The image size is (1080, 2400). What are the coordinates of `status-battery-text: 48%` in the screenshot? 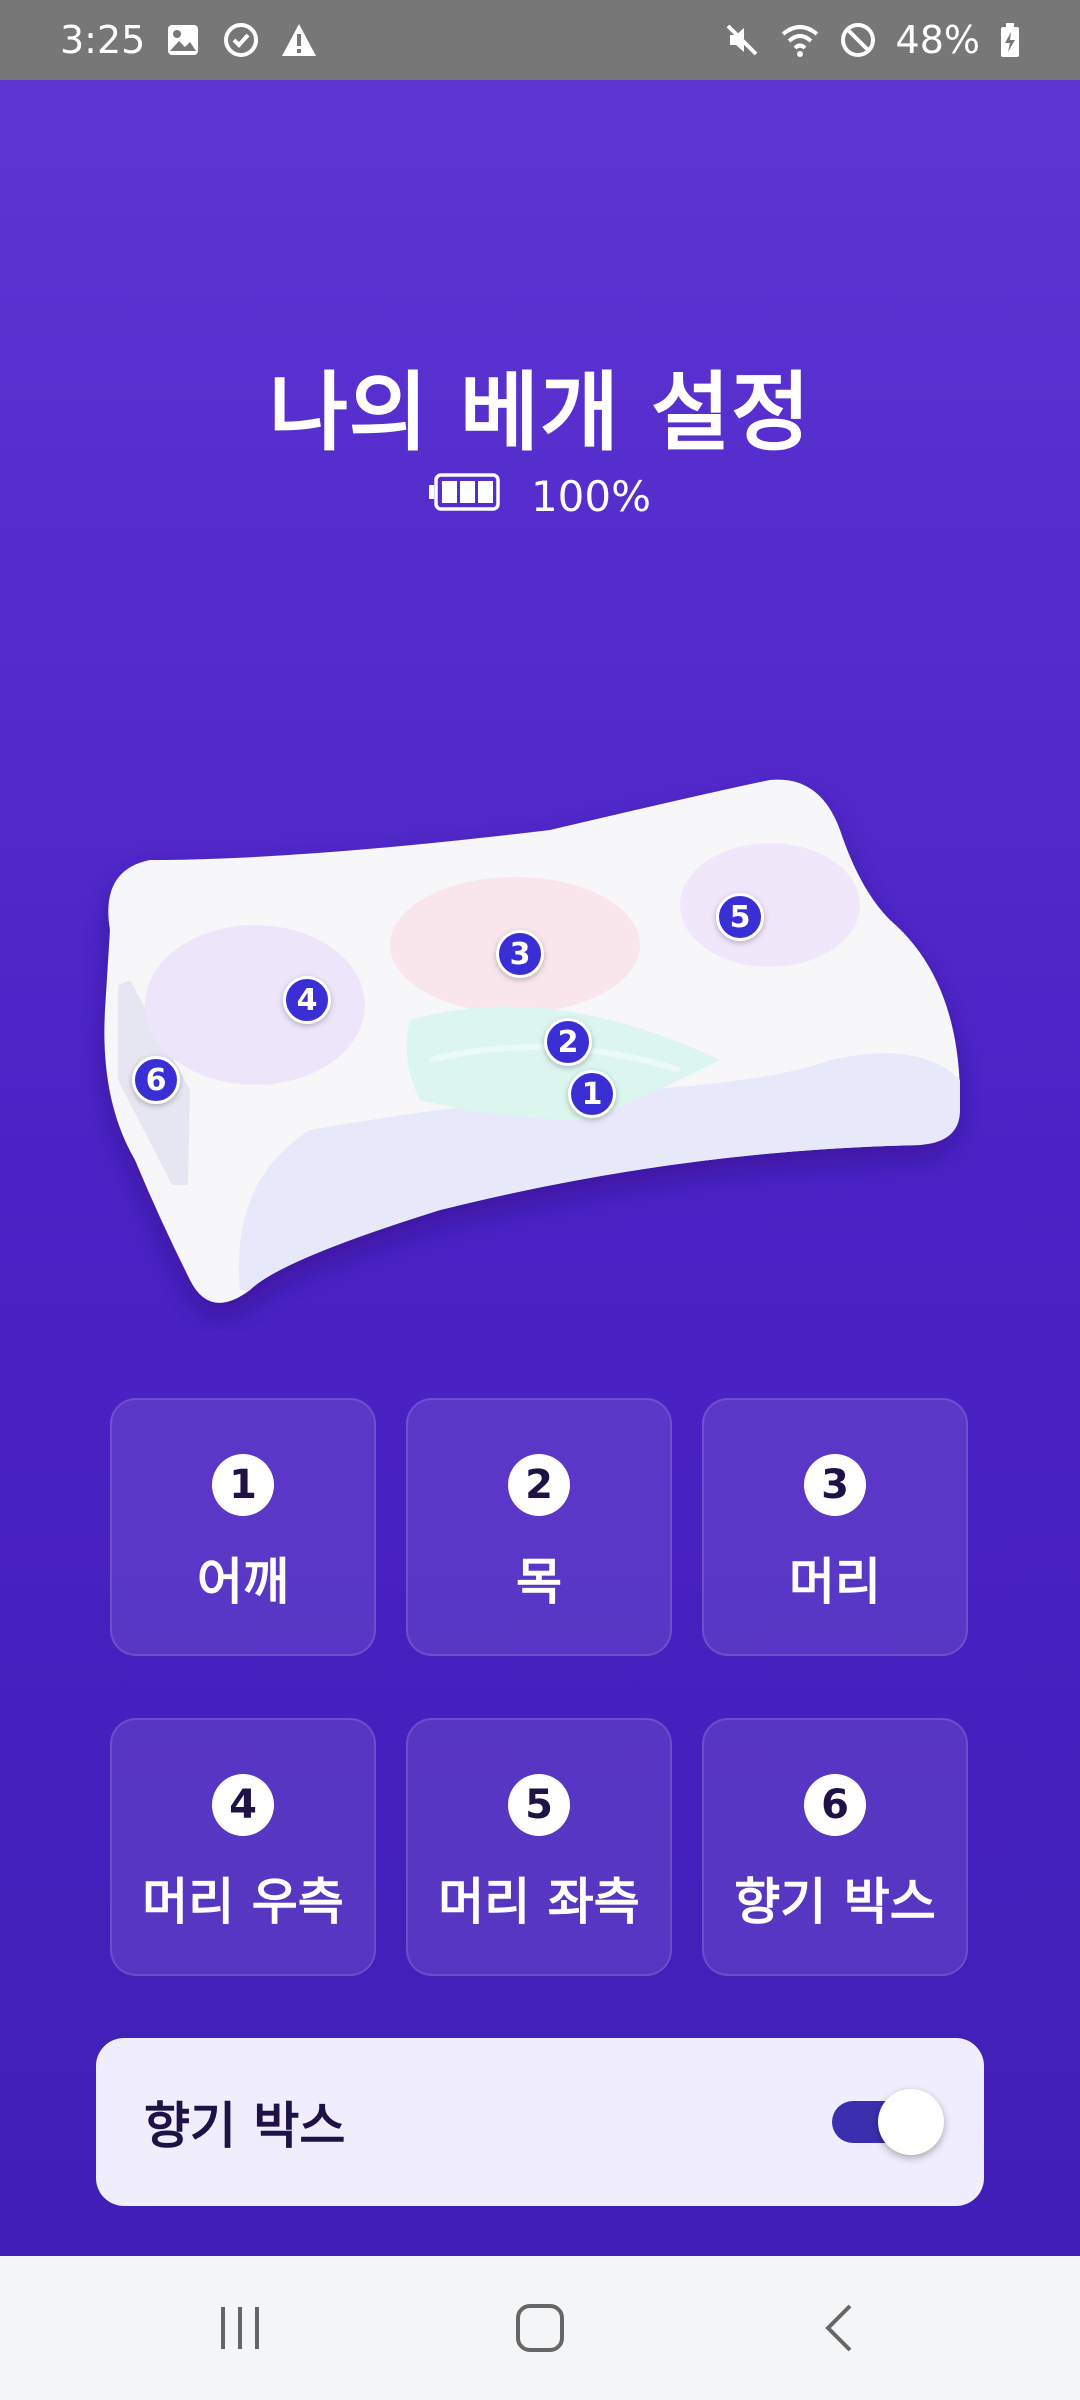 It's located at (937, 40).